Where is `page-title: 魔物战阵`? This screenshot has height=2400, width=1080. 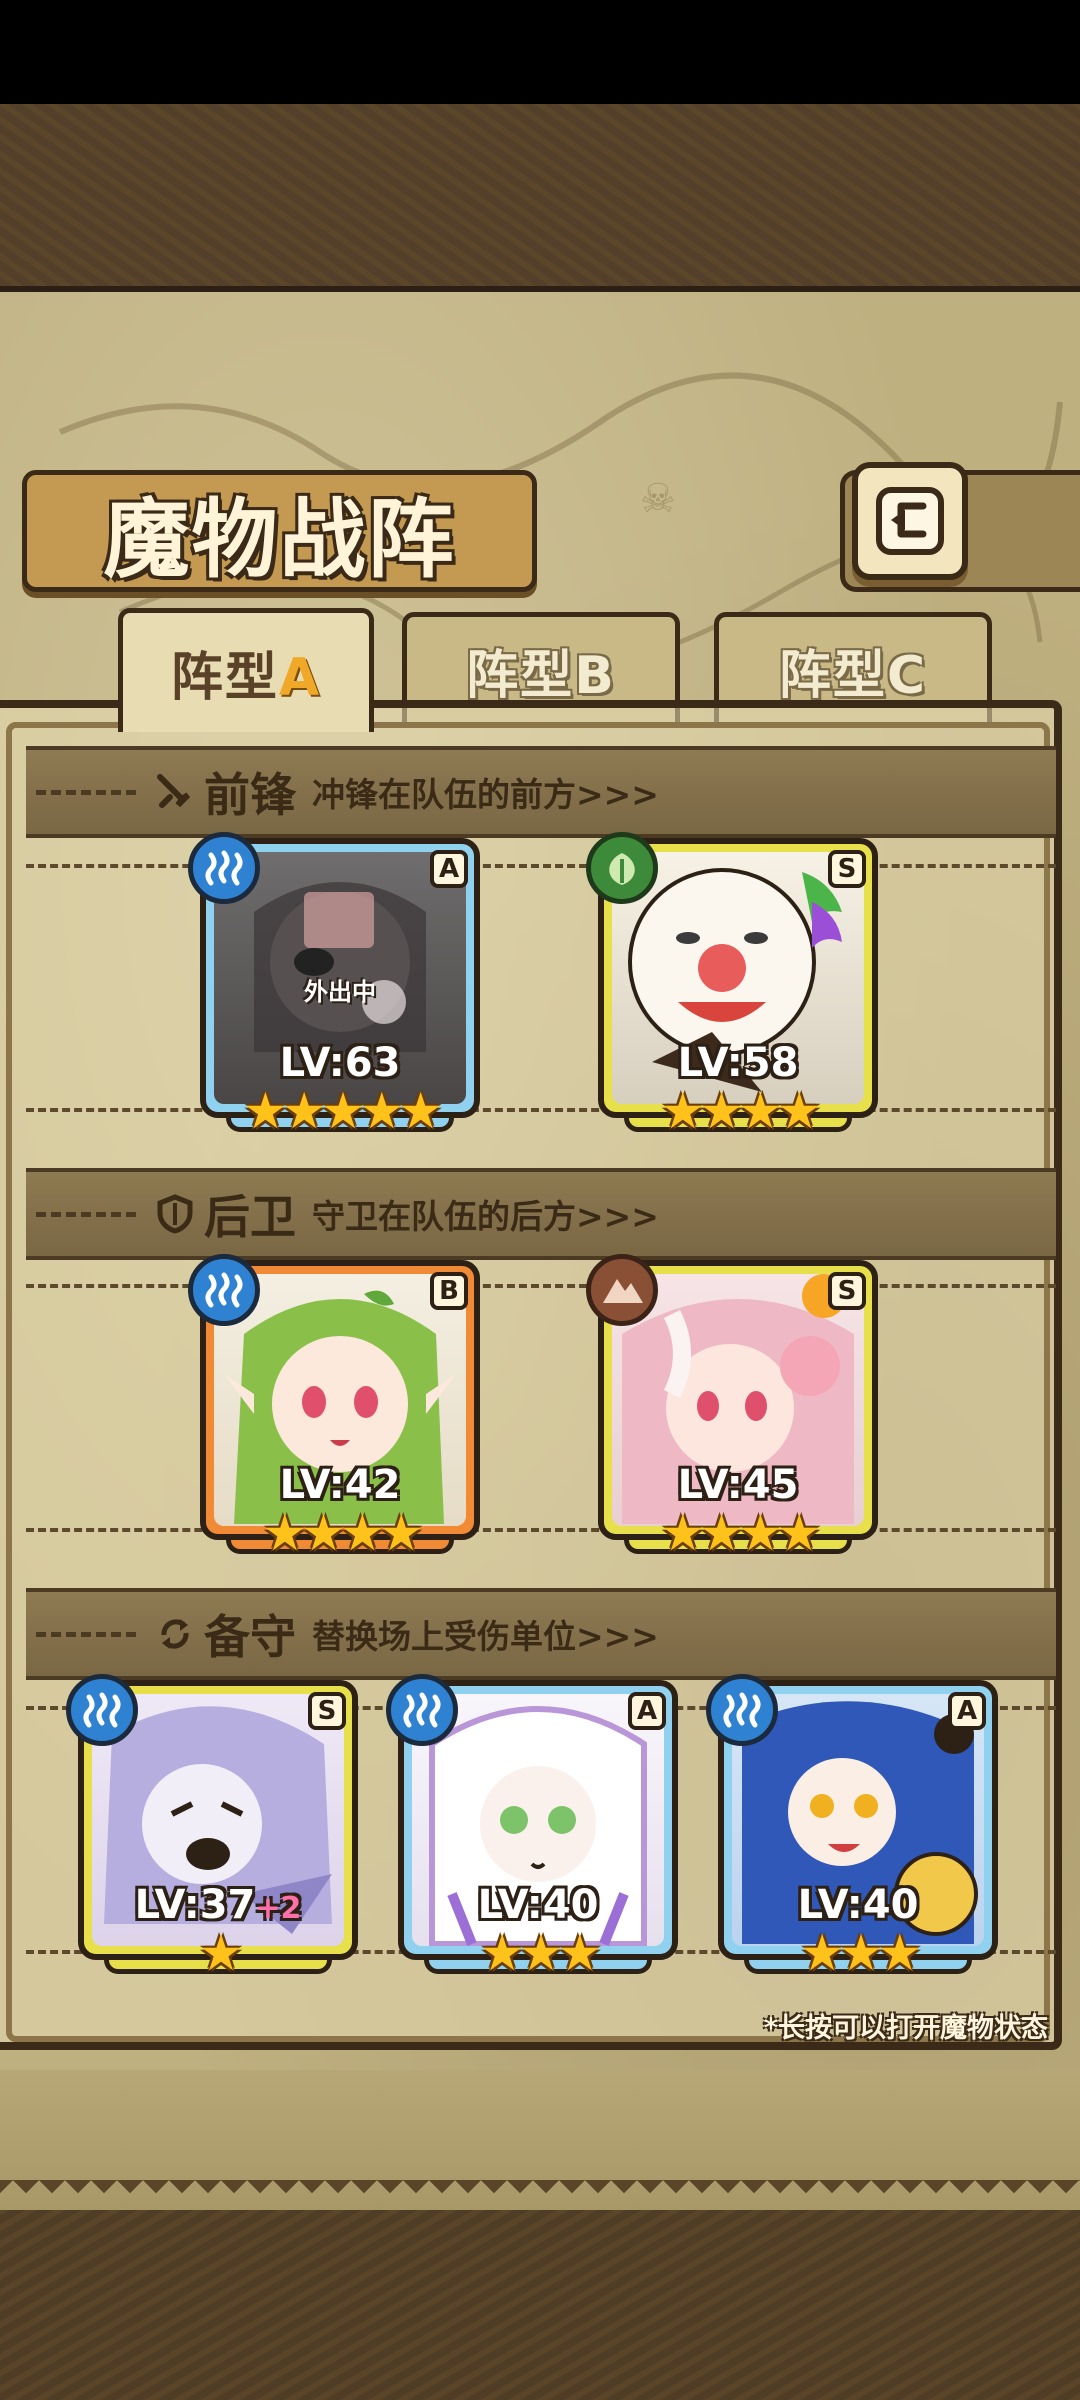 page-title: 魔物战阵 is located at coordinates (279, 539).